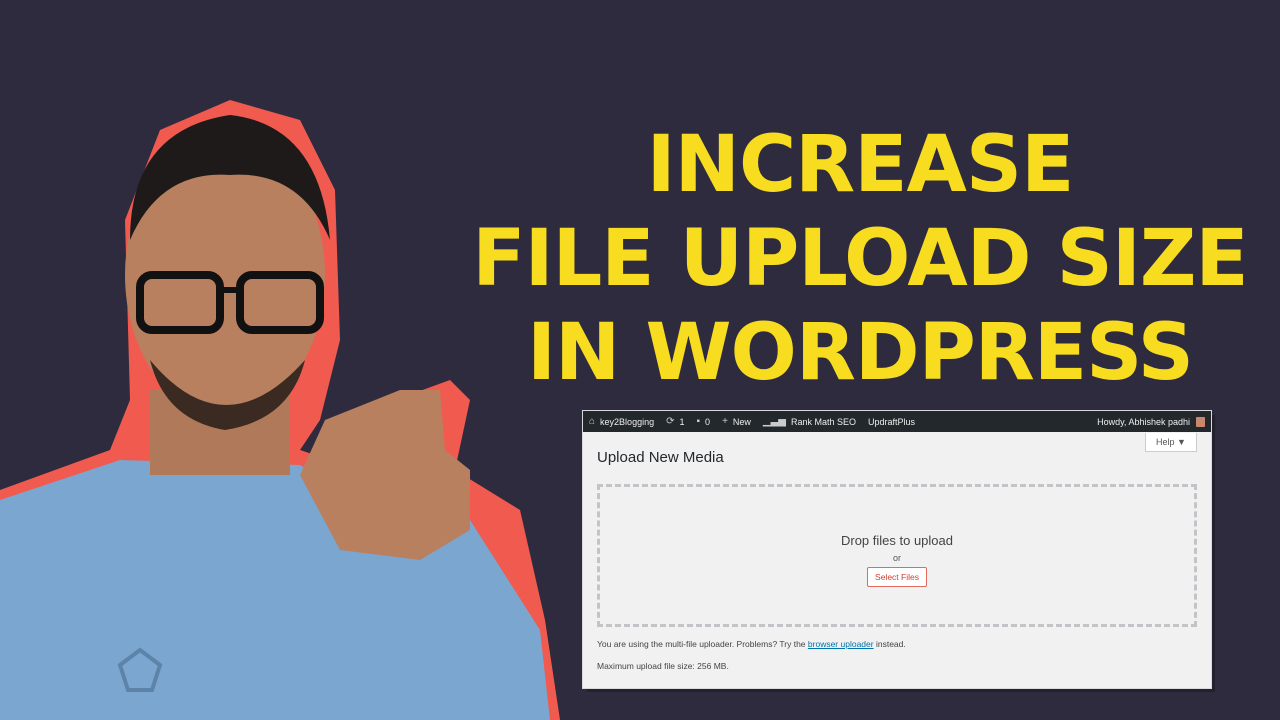 This screenshot has width=1280, height=720. What do you see at coordinates (736, 421) in the screenshot?
I see `admin-bar-new: + New` at bounding box center [736, 421].